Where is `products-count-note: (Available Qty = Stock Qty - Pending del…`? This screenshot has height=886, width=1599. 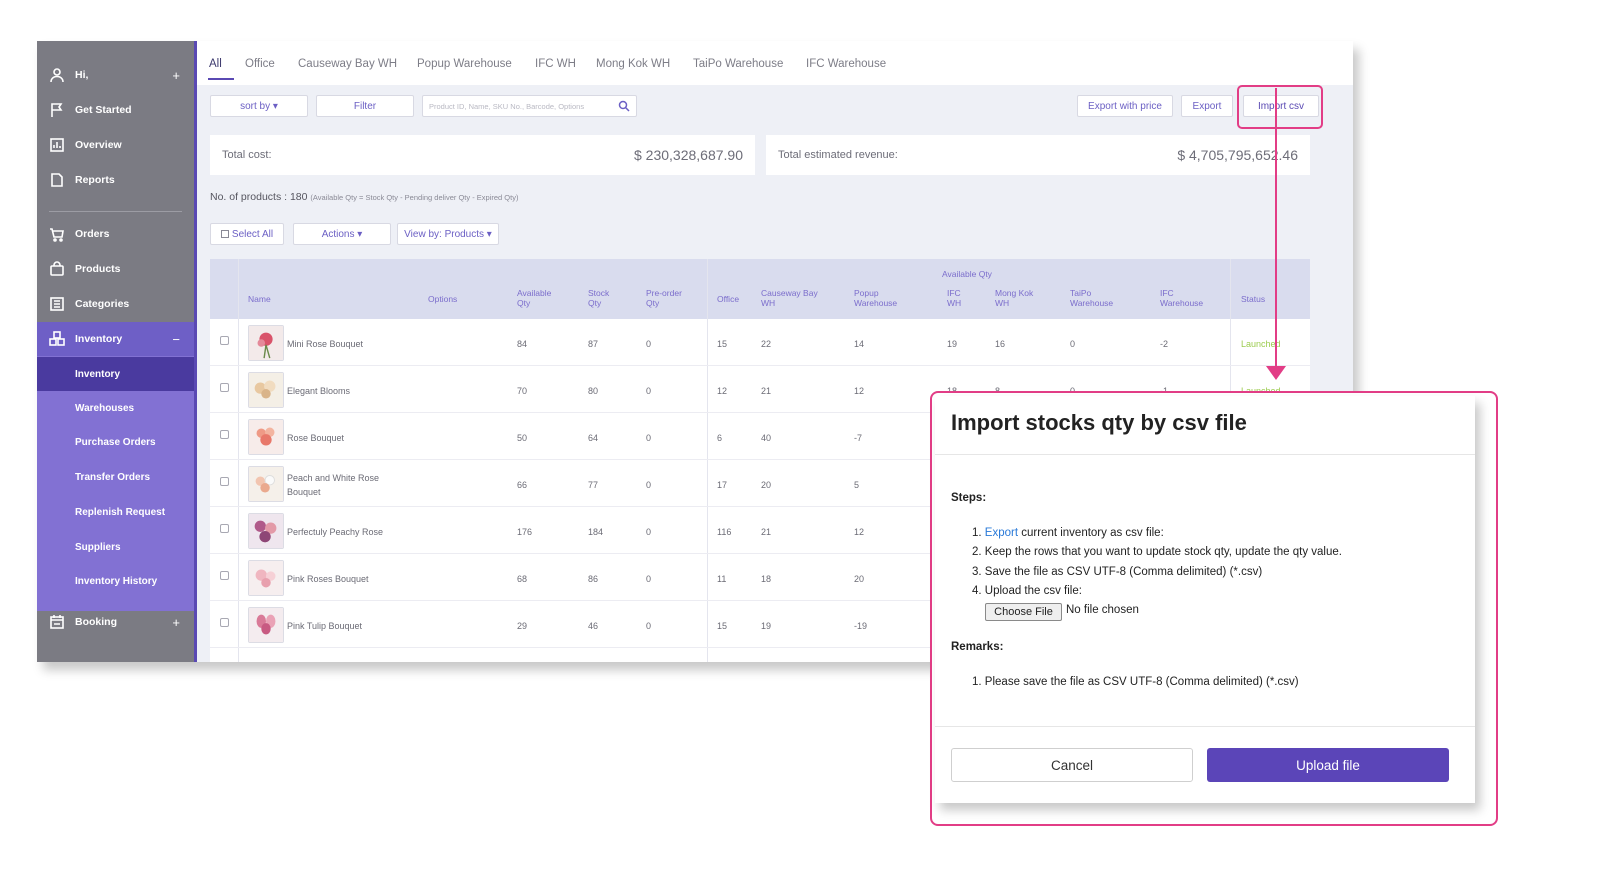
products-count-note: (Available Qty = Stock Qty - Pending del… is located at coordinates (414, 197).